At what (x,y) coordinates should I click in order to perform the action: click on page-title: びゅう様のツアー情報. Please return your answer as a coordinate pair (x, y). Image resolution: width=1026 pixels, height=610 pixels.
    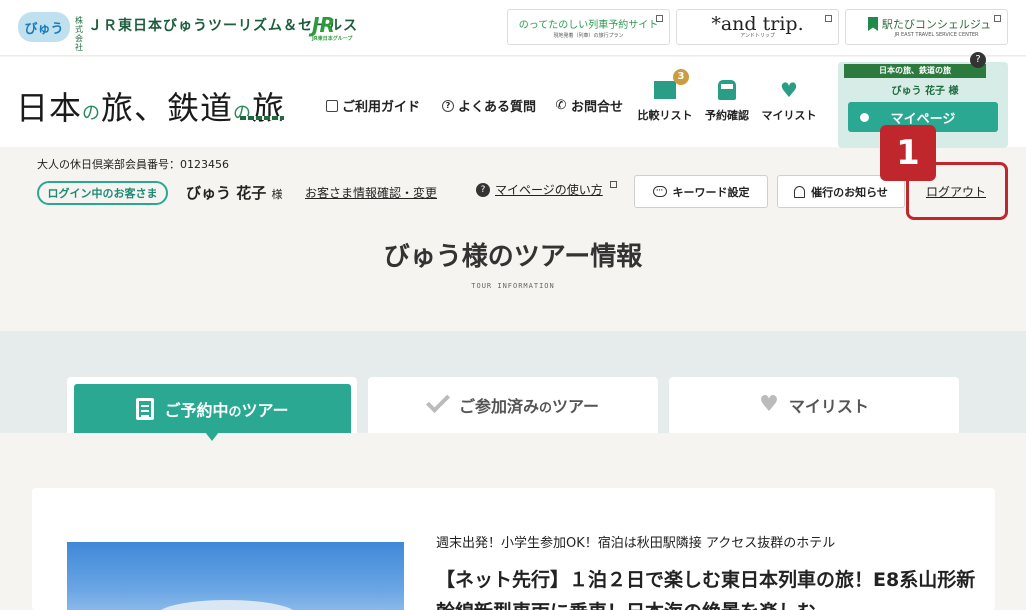
    Looking at the image, I should click on (513, 257).